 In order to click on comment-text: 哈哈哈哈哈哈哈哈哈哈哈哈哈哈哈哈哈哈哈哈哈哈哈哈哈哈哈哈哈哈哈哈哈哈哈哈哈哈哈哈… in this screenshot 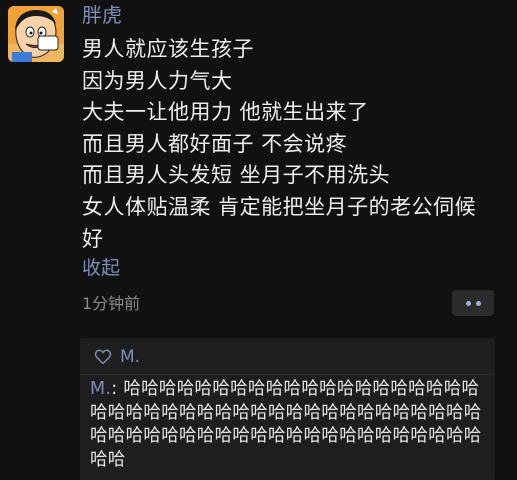, I will do `click(286, 424)`.